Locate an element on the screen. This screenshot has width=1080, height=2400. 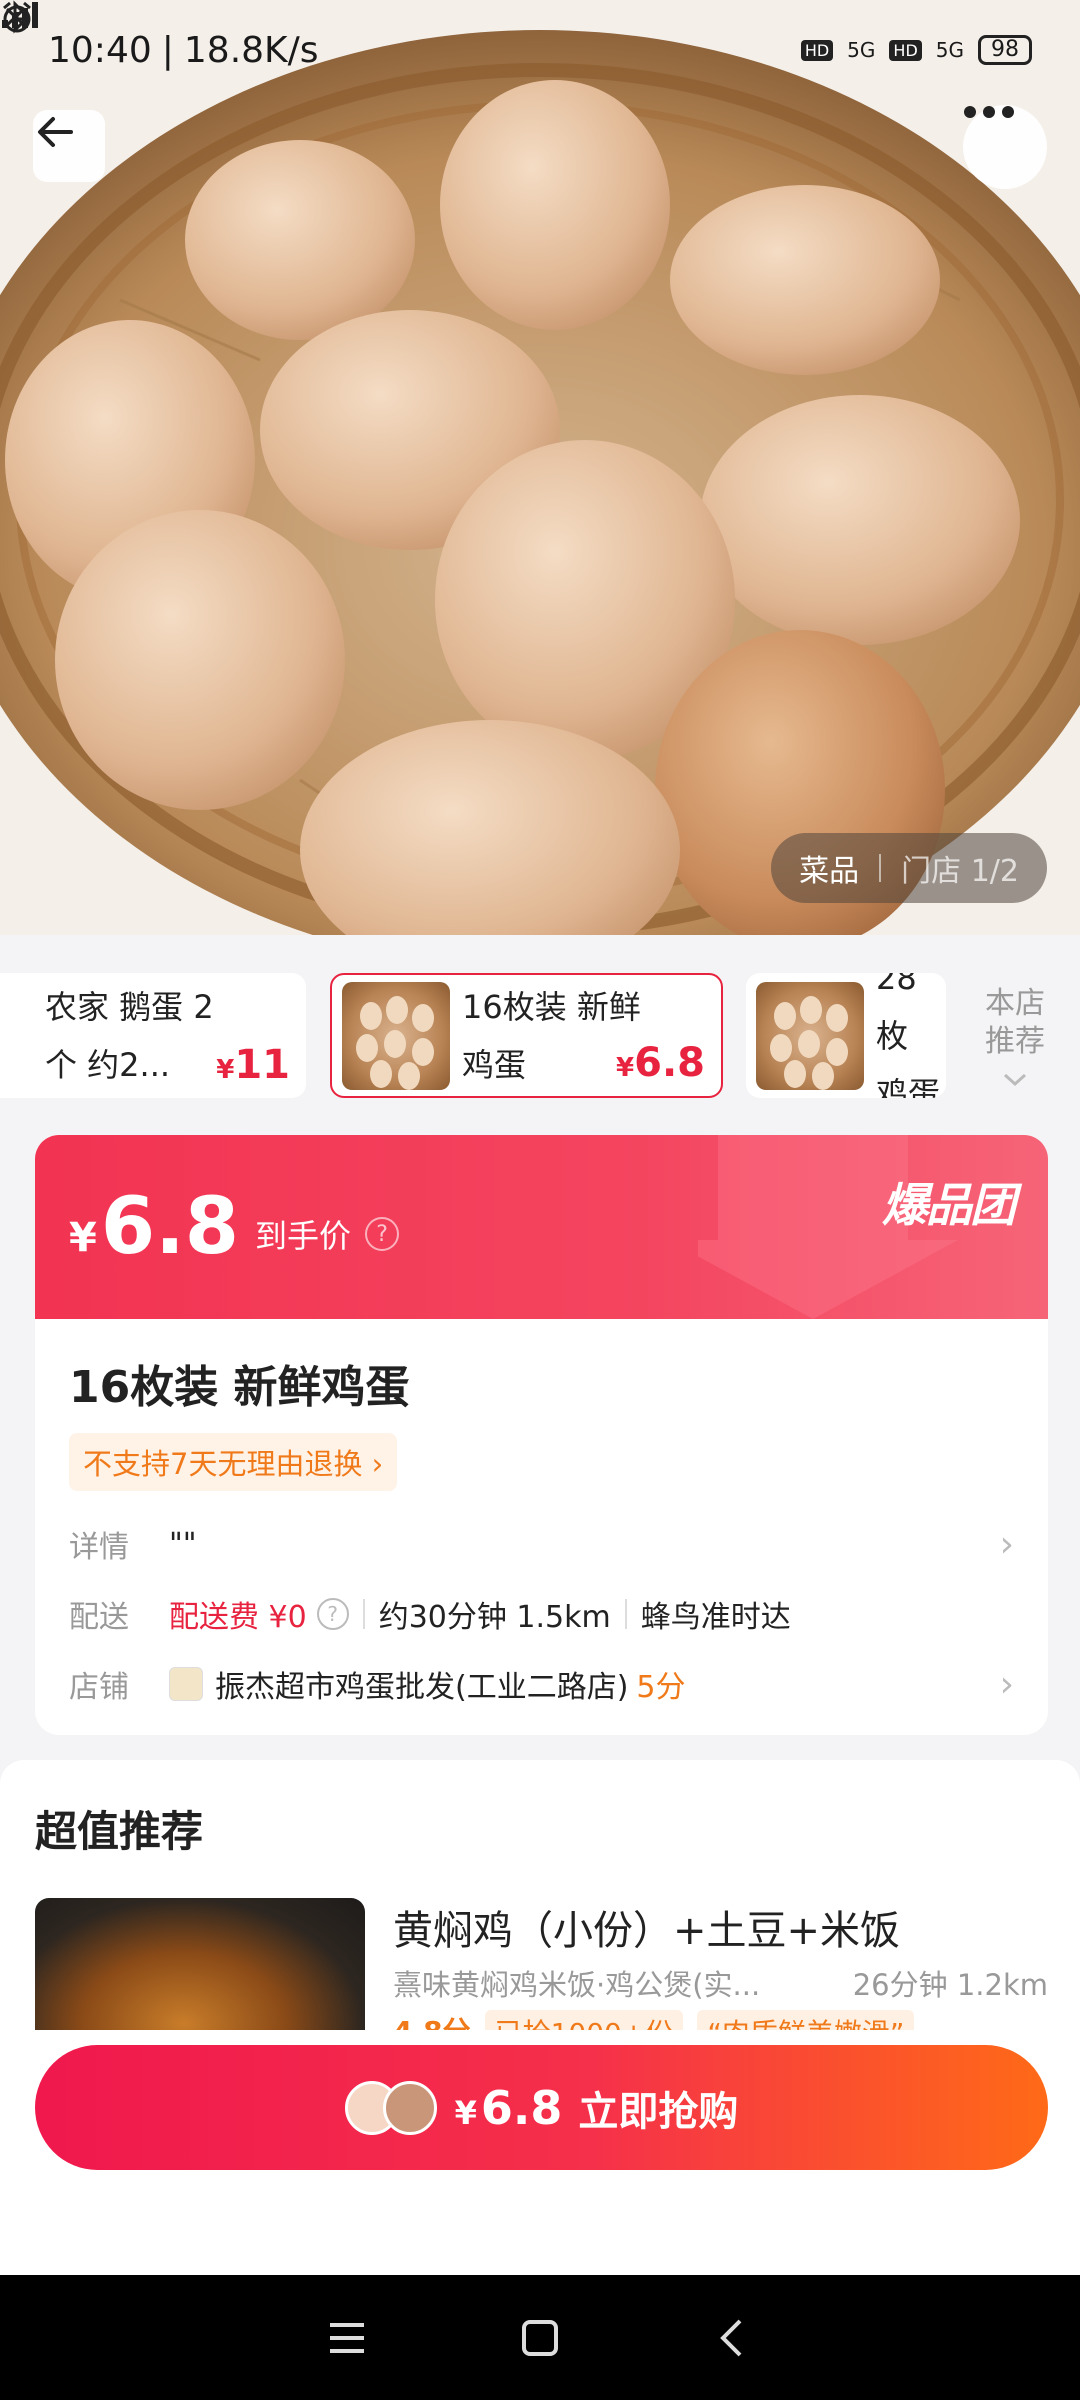
delivery-fee-help-icon: ? is located at coordinates (332, 1614).